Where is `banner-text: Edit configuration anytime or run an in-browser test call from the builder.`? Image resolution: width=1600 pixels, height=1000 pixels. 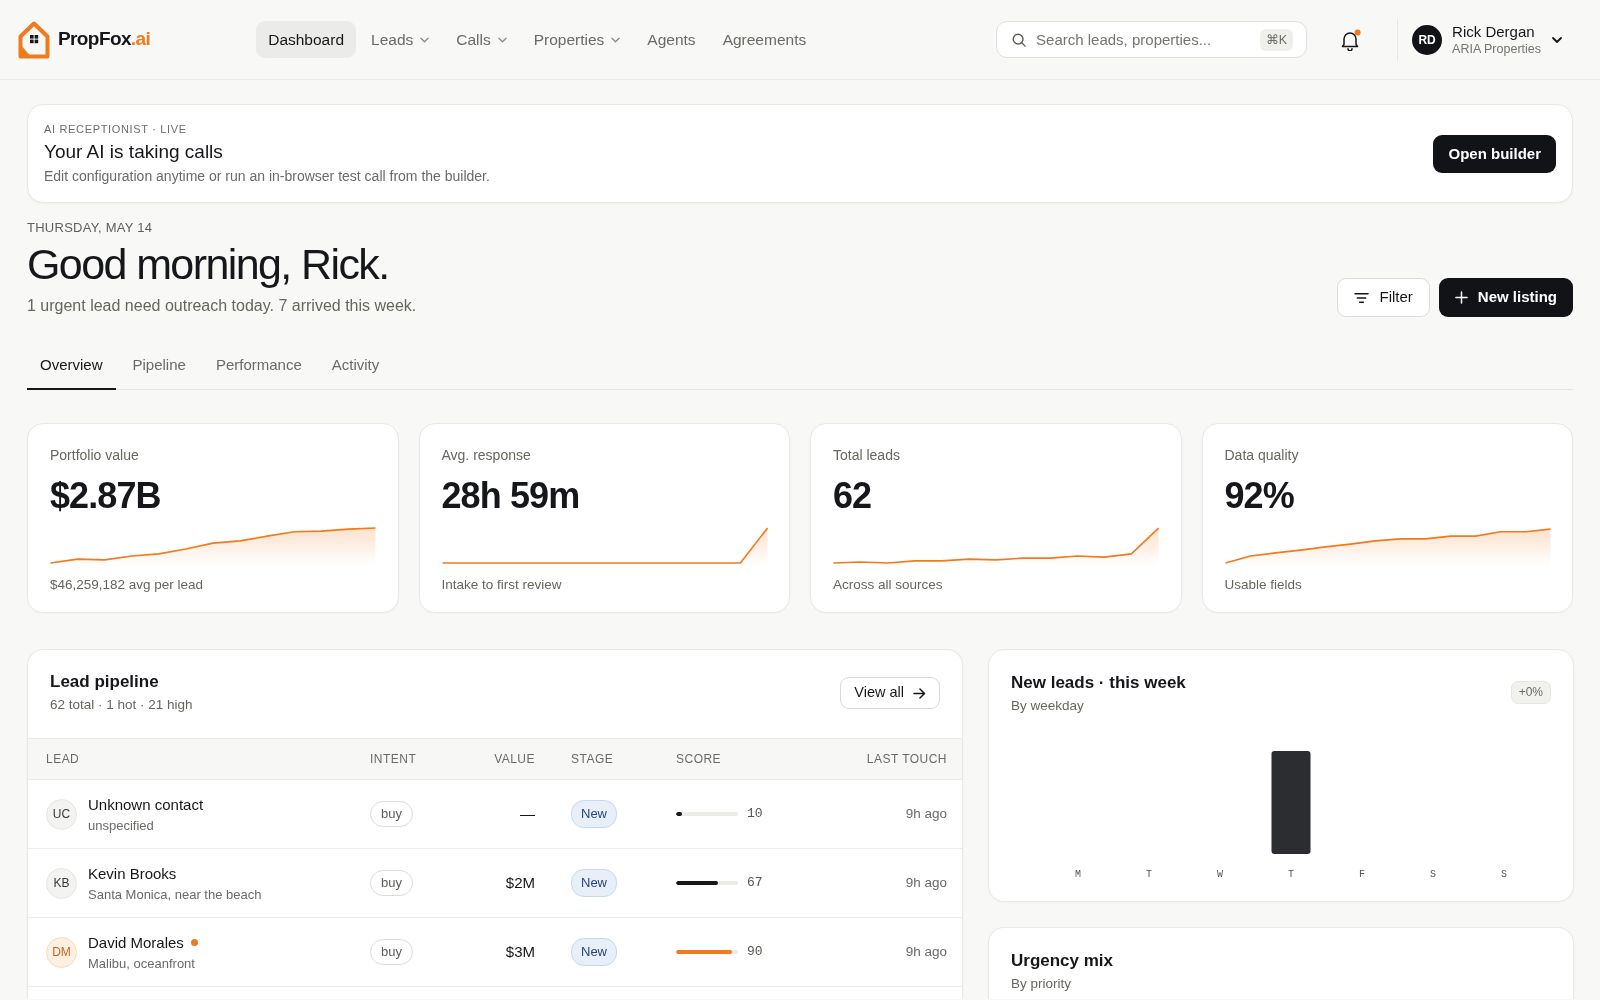 banner-text: Edit configuration anytime or run an in-browser test call from the builder. is located at coordinates (267, 176).